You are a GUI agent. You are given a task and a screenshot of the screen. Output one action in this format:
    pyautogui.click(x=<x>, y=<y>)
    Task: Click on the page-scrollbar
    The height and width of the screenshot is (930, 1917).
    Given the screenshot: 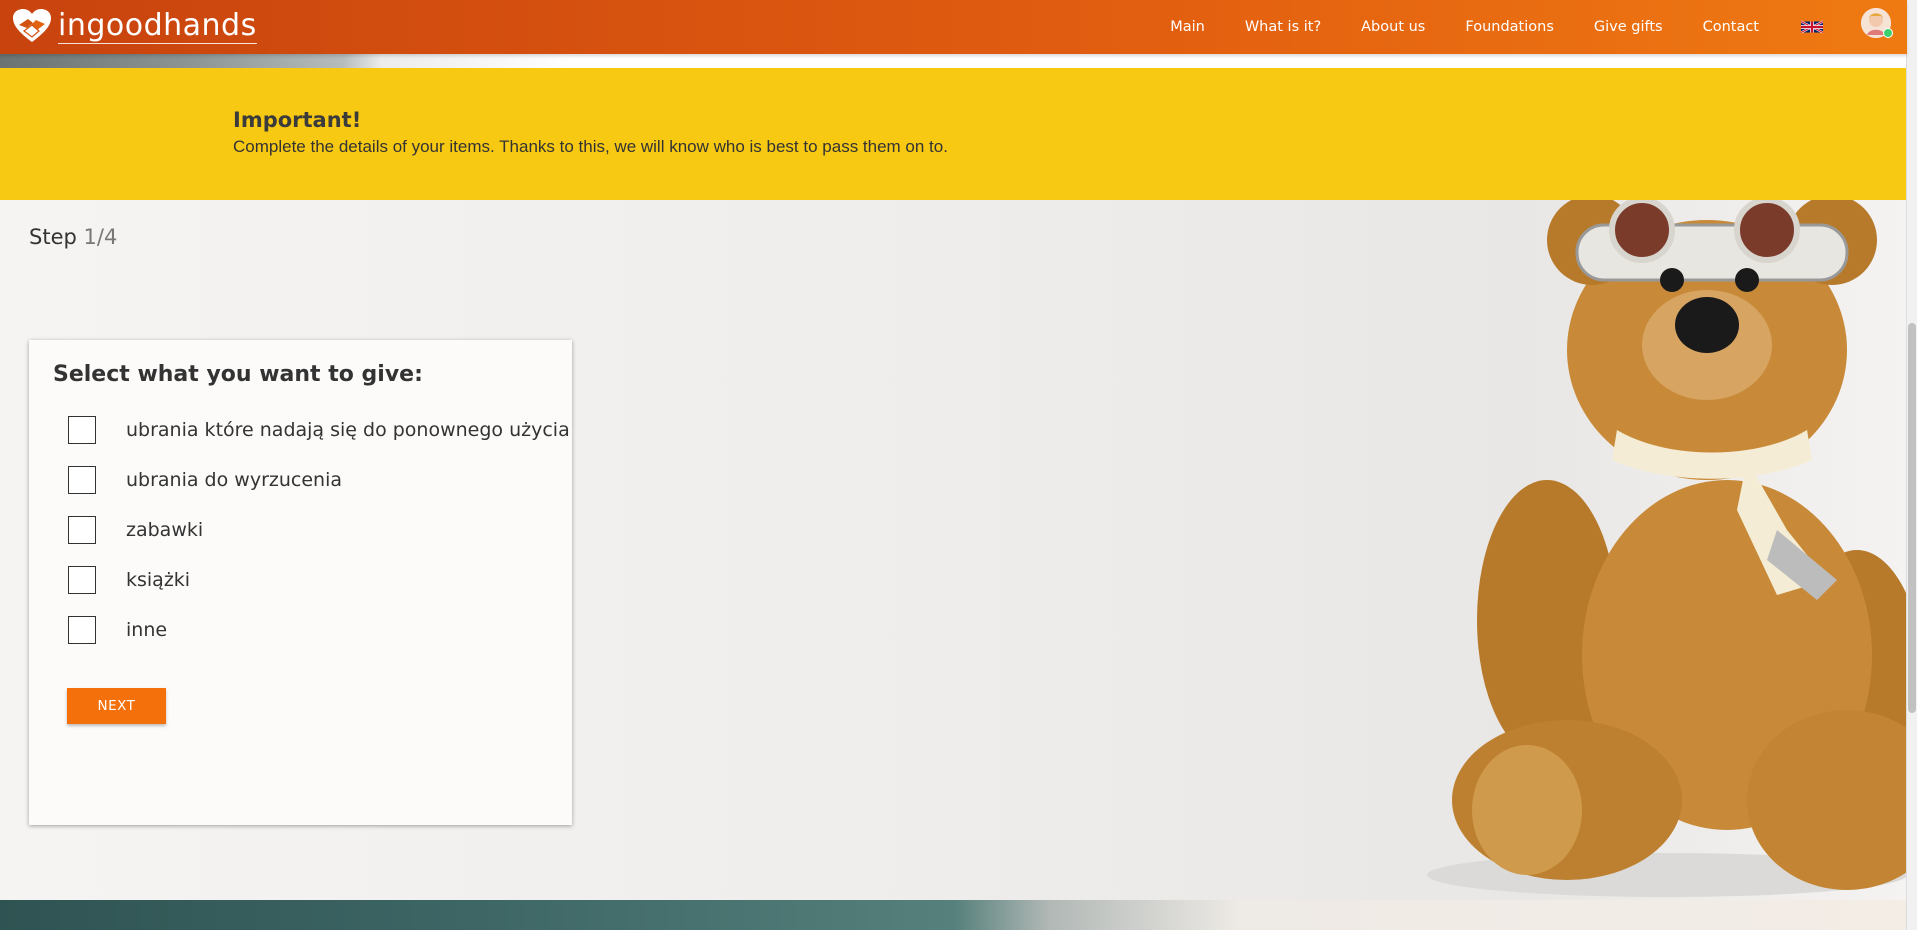 What is the action you would take?
    pyautogui.click(x=1911, y=465)
    